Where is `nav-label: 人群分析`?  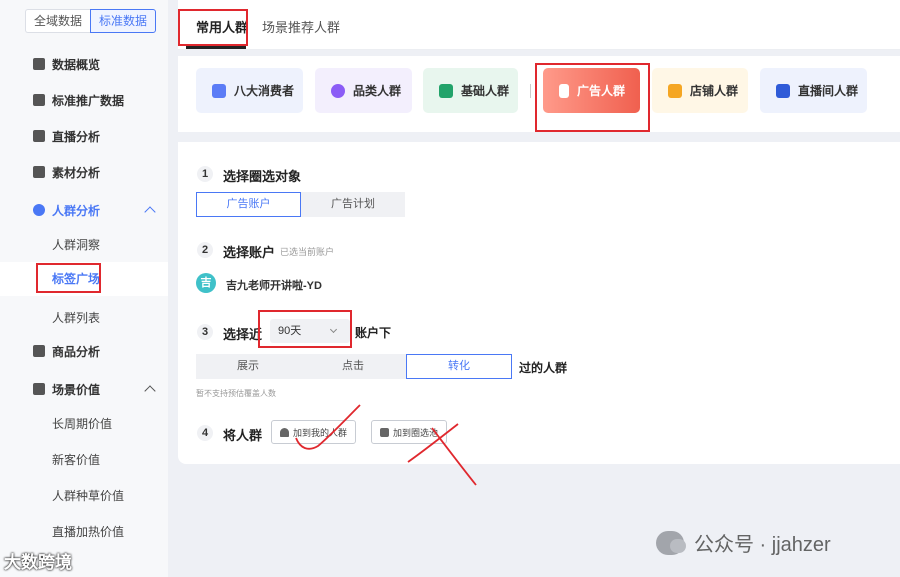
nav-label: 人群分析 is located at coordinates (76, 210).